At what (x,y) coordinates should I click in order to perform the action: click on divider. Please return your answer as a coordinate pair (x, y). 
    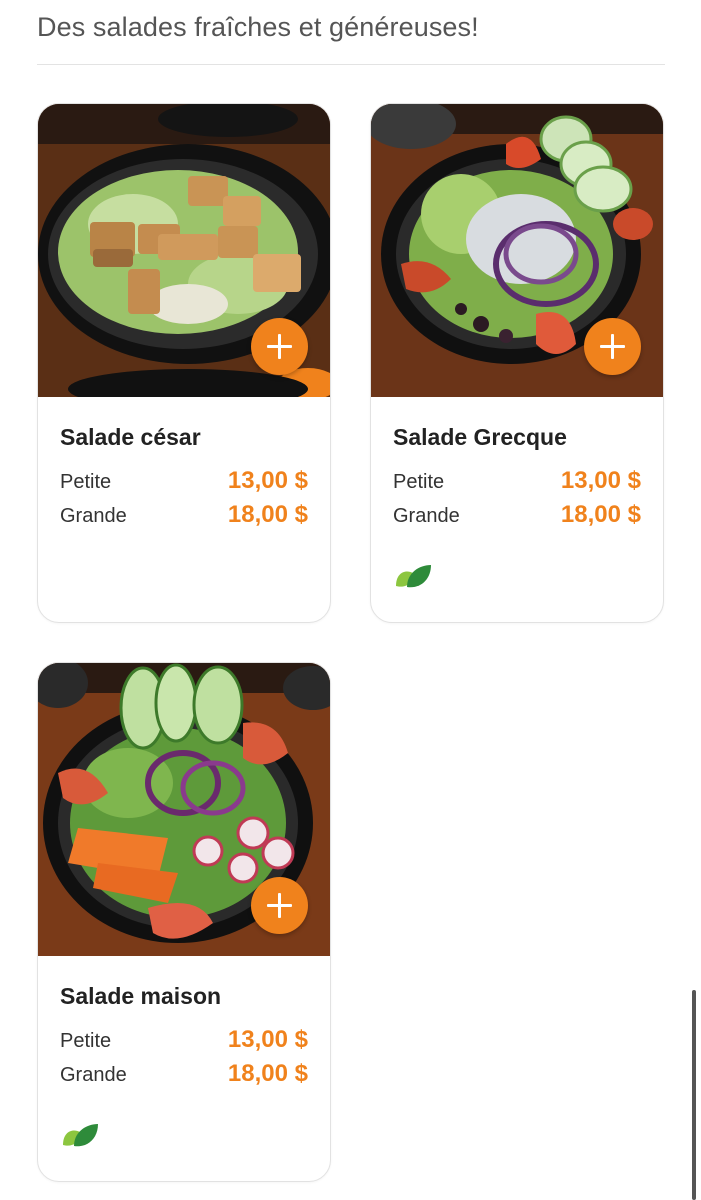
    Looking at the image, I should click on (351, 64).